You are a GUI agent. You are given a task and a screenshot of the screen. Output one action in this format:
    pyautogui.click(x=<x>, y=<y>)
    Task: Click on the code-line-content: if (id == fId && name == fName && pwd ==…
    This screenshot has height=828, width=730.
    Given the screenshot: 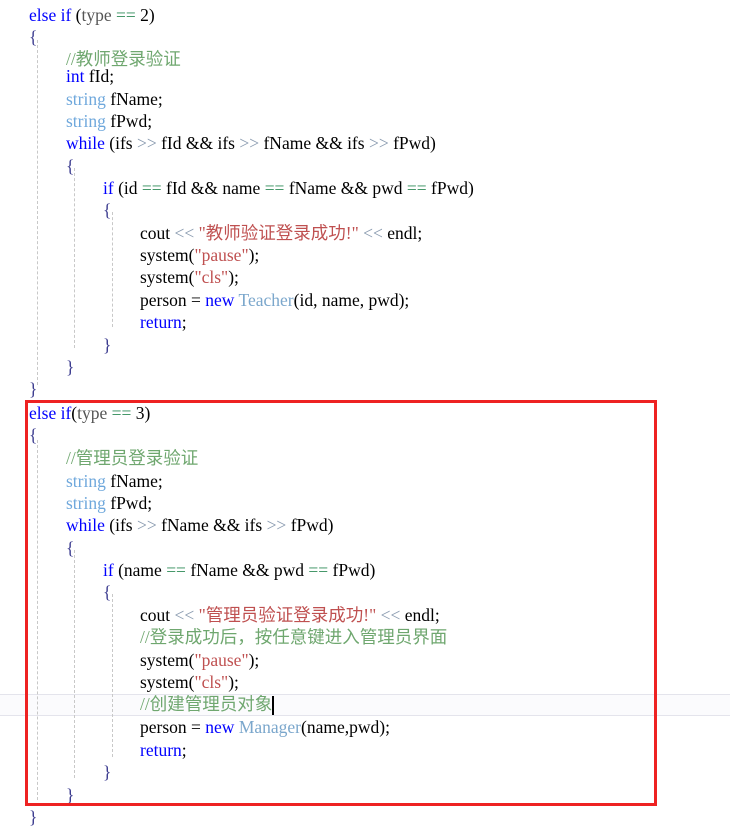 What is the action you would take?
    pyautogui.click(x=237, y=188)
    